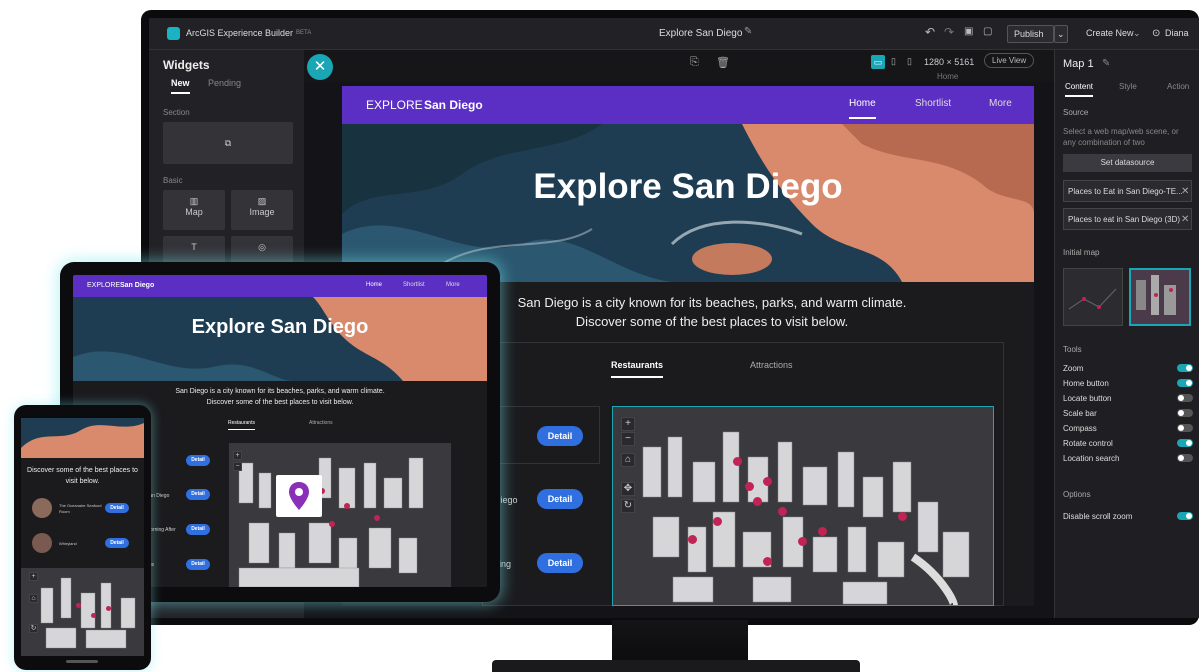 The height and width of the screenshot is (672, 1199). Describe the element at coordinates (374, 285) in the screenshot. I see `laptop-nav-home: Home` at that location.